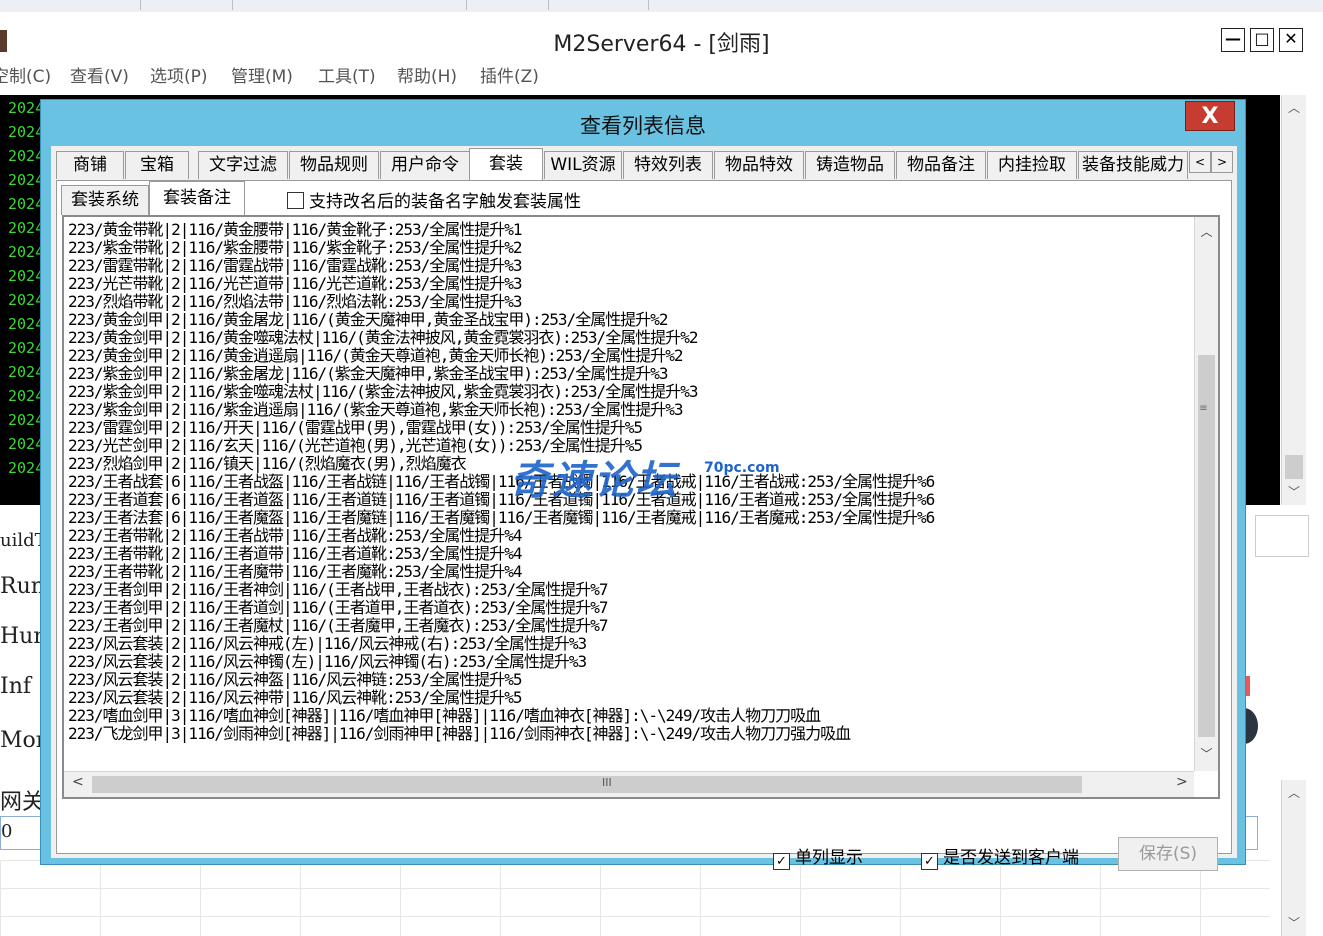  Describe the element at coordinates (427, 74) in the screenshot. I see `menu-help: 帮助(H)` at that location.